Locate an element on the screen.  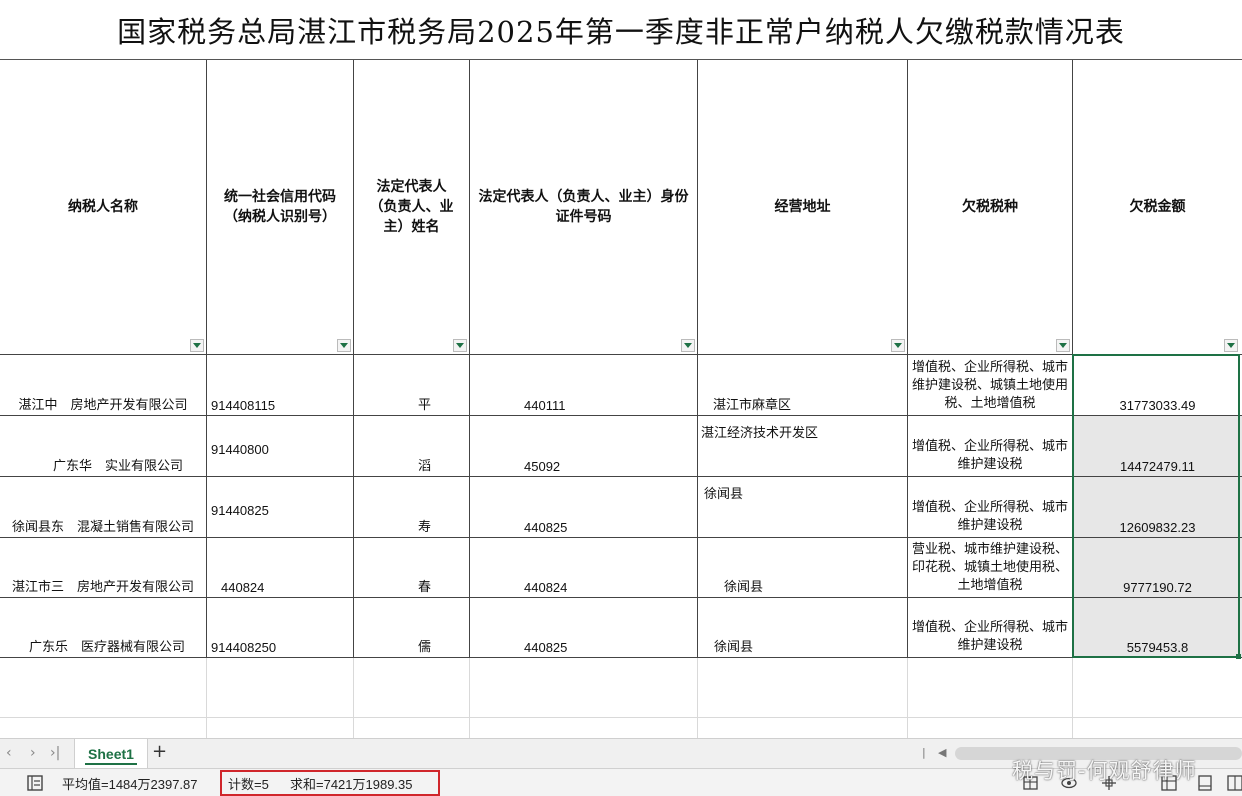
header-tax-amount: 欠税金额 is located at coordinates (1157, 207).